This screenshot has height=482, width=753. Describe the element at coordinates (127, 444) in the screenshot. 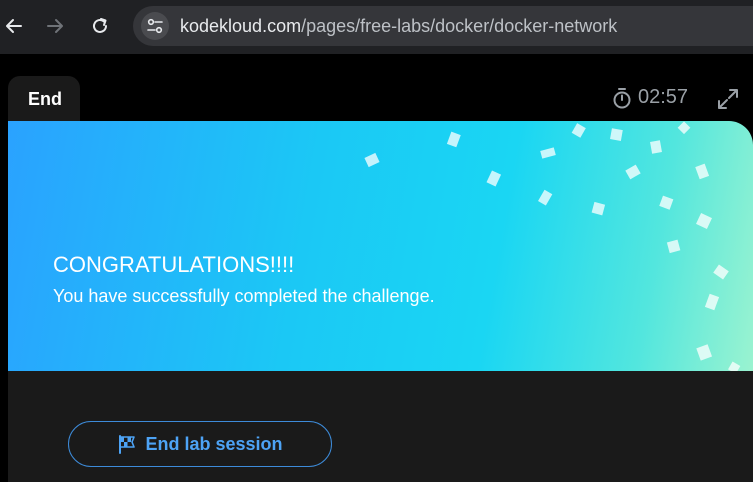

I see `checkered-flag-icon` at that location.